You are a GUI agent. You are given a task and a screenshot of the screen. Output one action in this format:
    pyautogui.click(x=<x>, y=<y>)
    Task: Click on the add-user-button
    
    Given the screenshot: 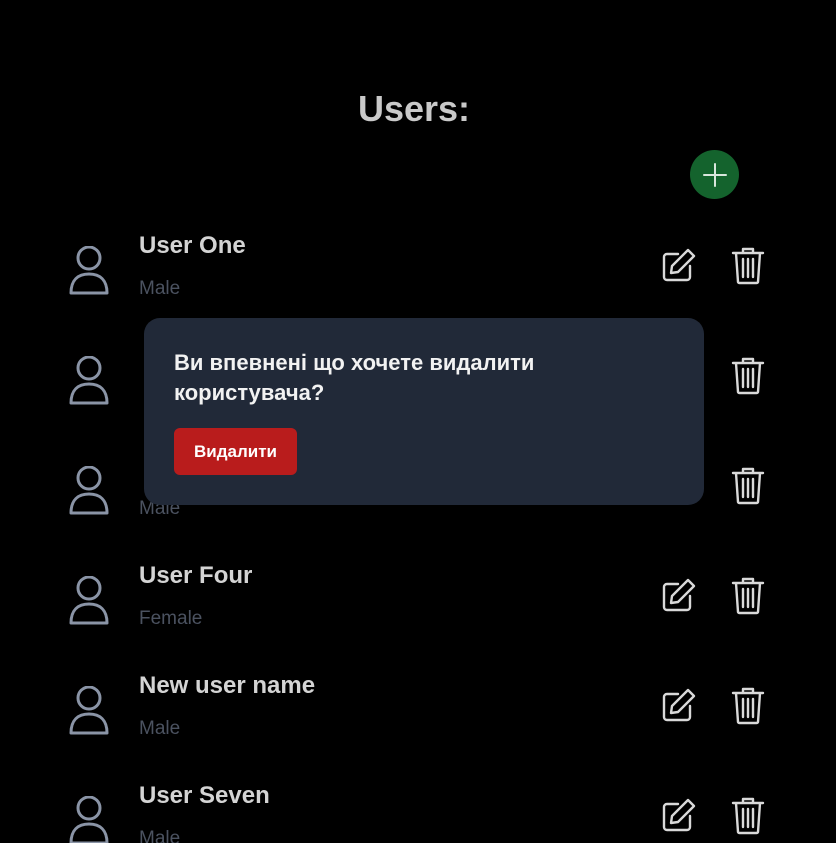 What is the action you would take?
    pyautogui.click(x=714, y=174)
    